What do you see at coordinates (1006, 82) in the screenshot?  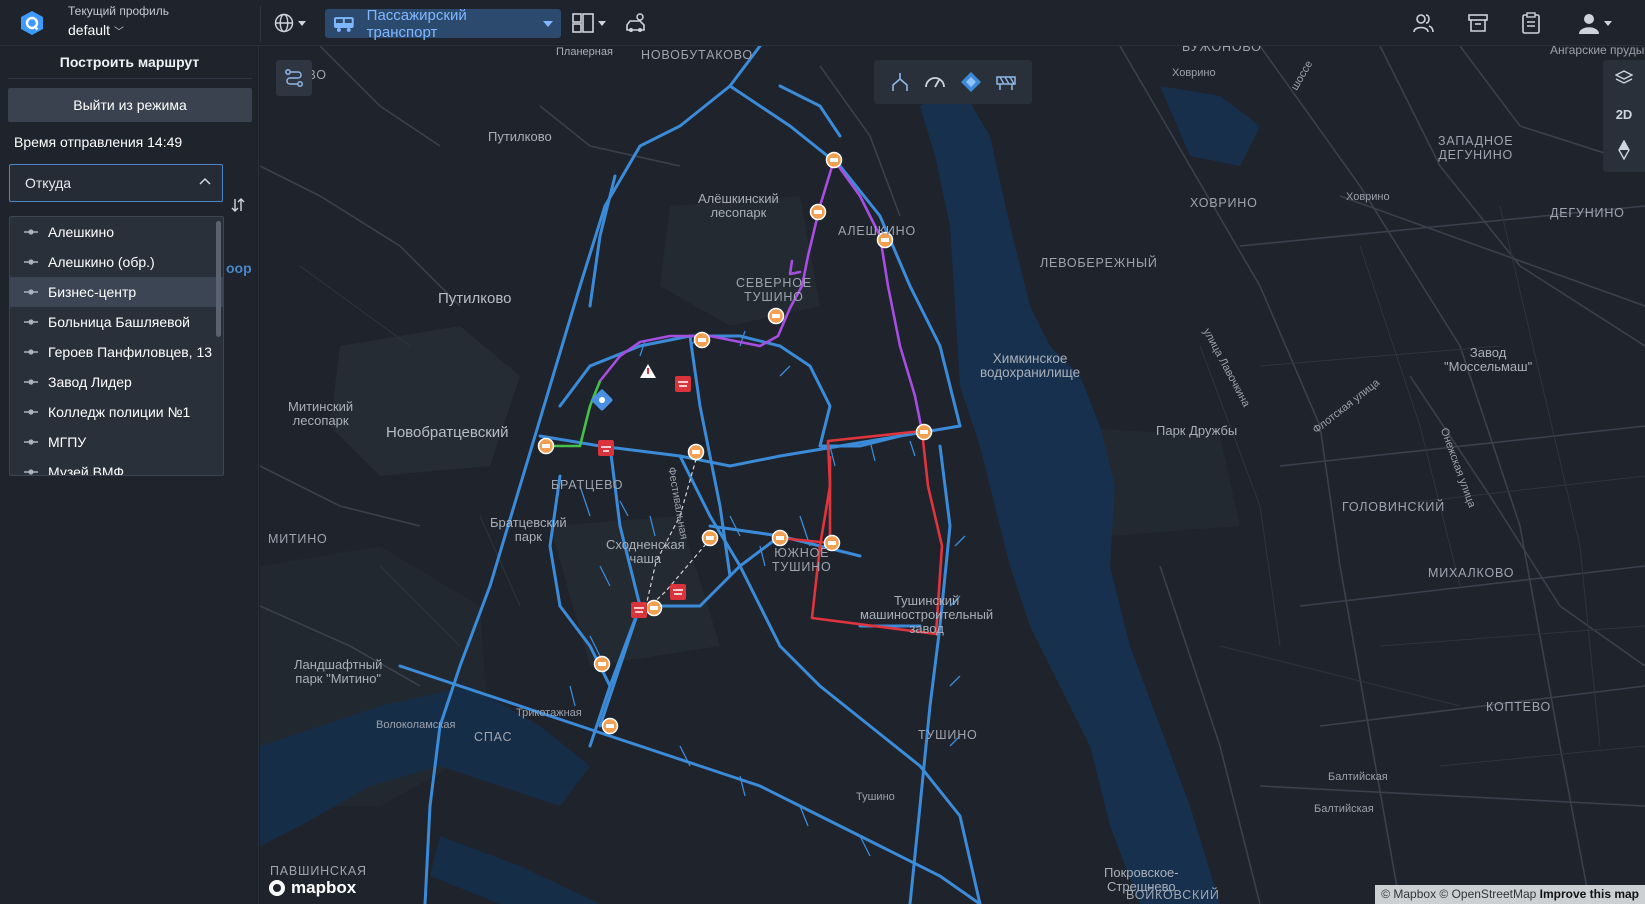 I see `roadblock-icon` at bounding box center [1006, 82].